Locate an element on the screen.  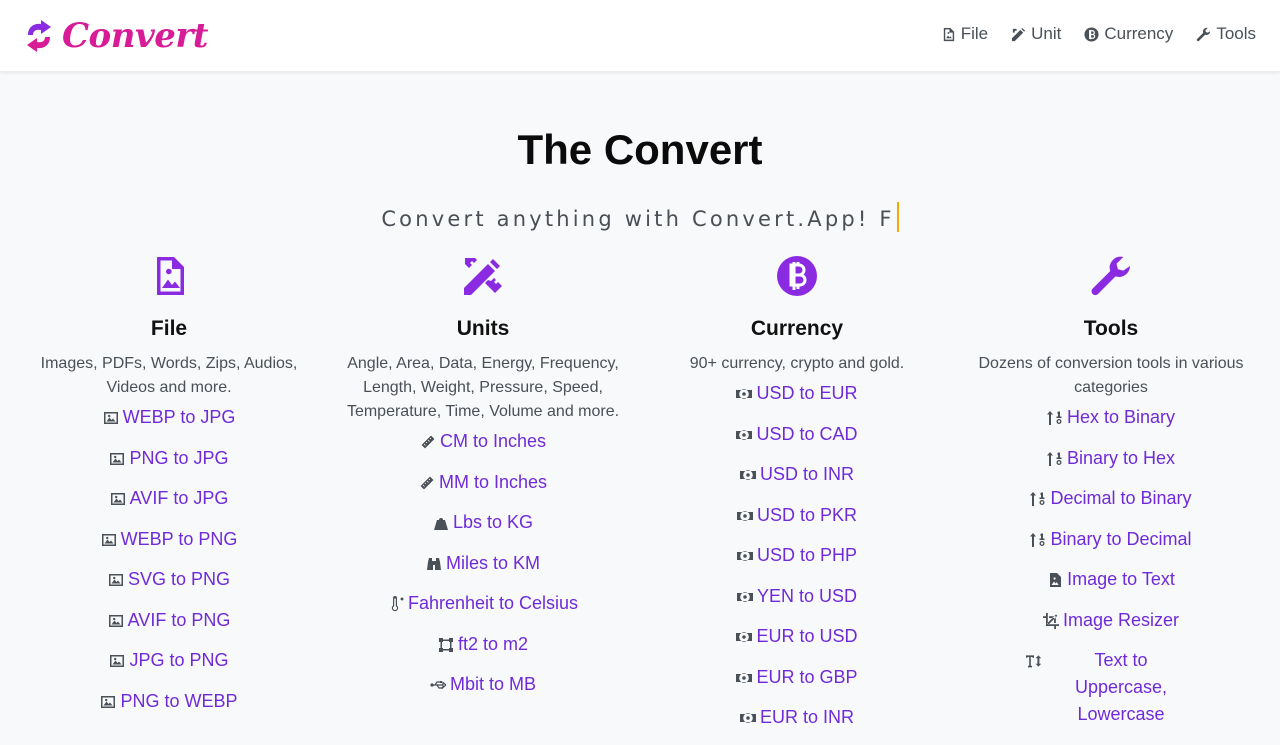
link-webp-to-jpg: WEBP to JPG is located at coordinates (169, 417).